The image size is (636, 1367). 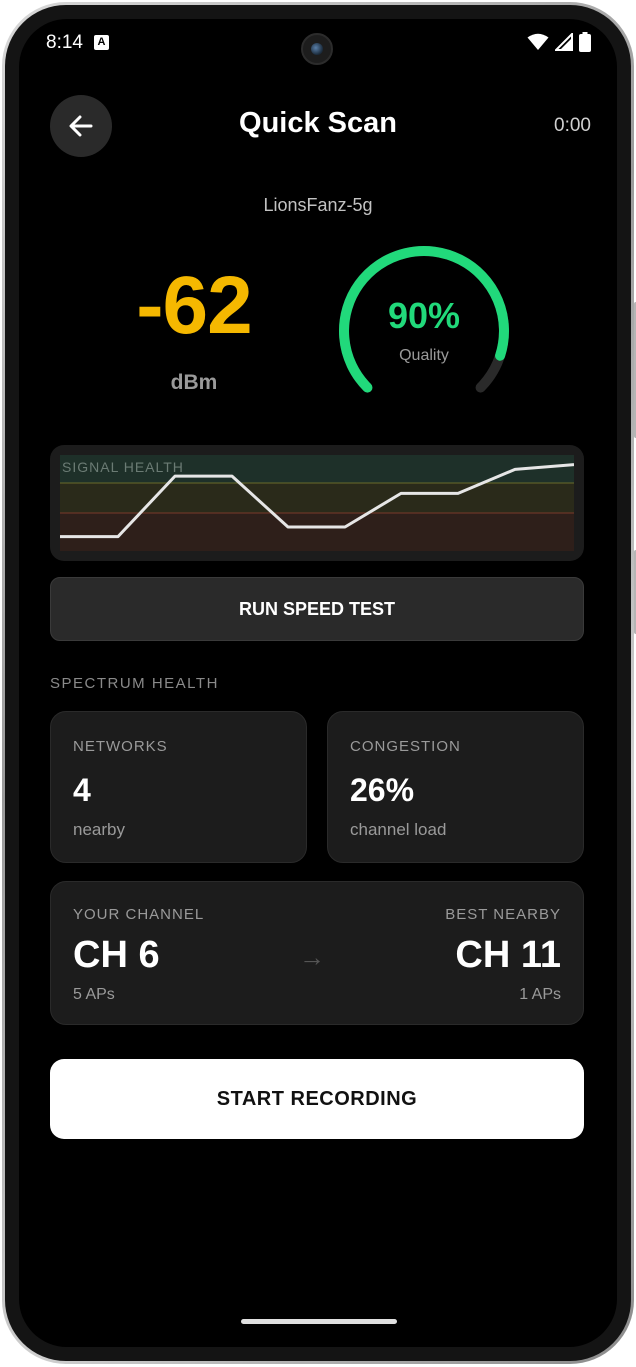 I want to click on congestion-value: 26%, so click(x=382, y=790).